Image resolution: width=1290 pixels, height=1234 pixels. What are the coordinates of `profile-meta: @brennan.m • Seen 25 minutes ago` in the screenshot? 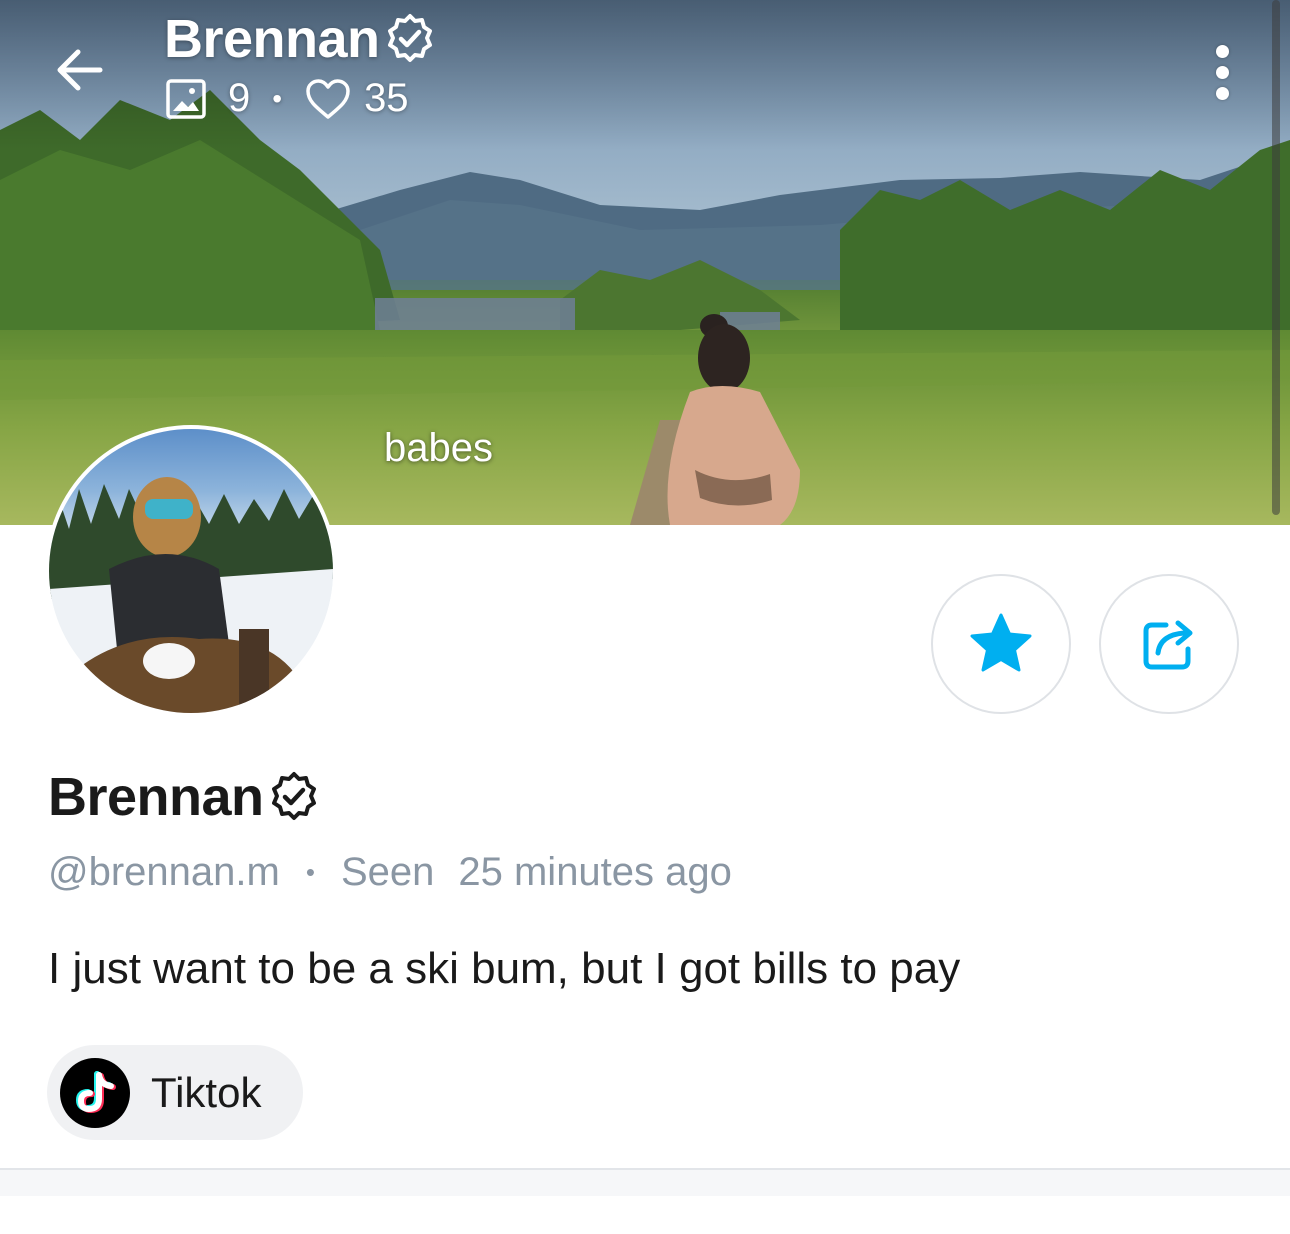 It's located at (390, 872).